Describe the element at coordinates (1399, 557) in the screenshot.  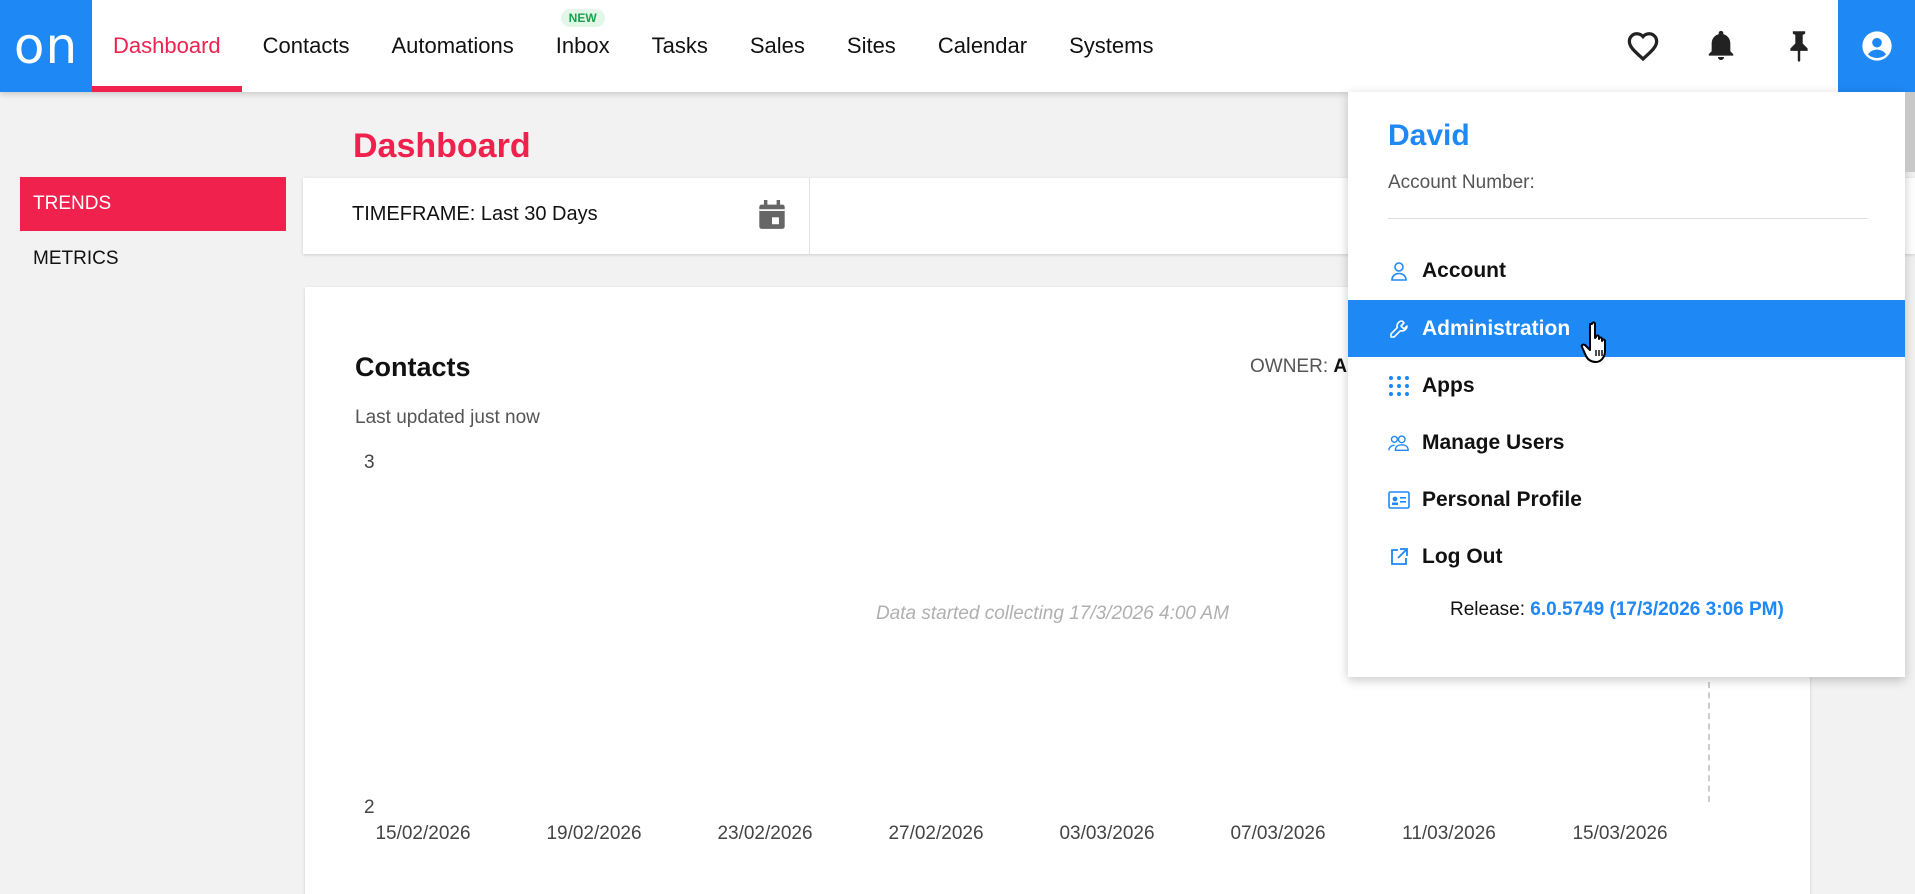
I see `external-link-icon` at that location.